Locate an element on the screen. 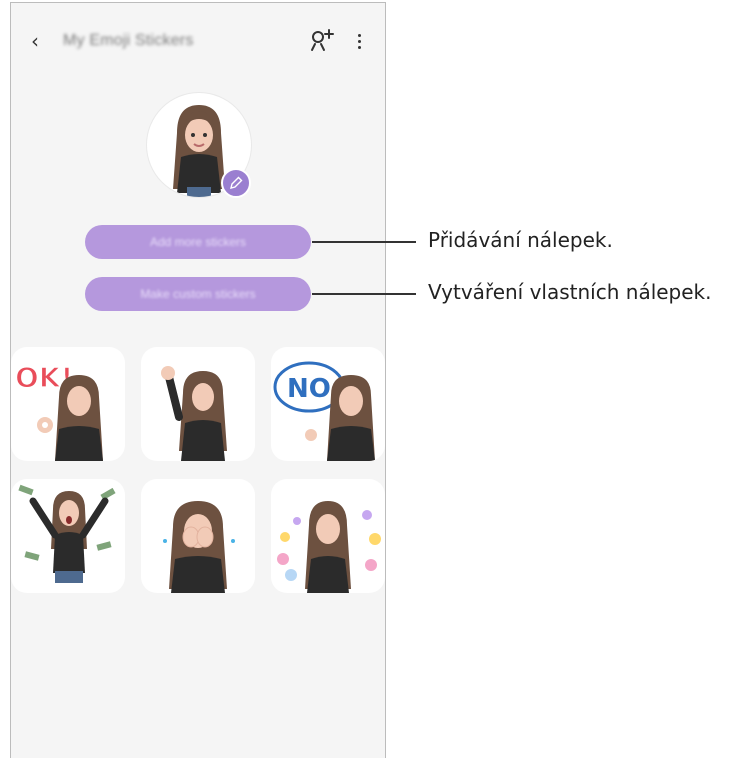 The height and width of the screenshot is (760, 756). sticker-hearts is located at coordinates (328, 536).